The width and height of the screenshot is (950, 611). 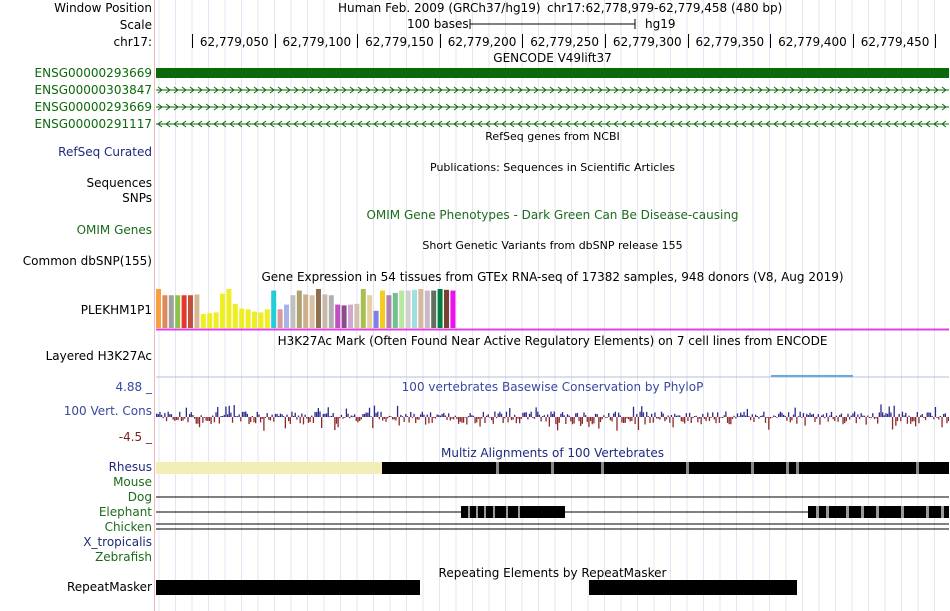 What do you see at coordinates (109, 587) in the screenshot?
I see `repeatmasker-label: RepeatMasker` at bounding box center [109, 587].